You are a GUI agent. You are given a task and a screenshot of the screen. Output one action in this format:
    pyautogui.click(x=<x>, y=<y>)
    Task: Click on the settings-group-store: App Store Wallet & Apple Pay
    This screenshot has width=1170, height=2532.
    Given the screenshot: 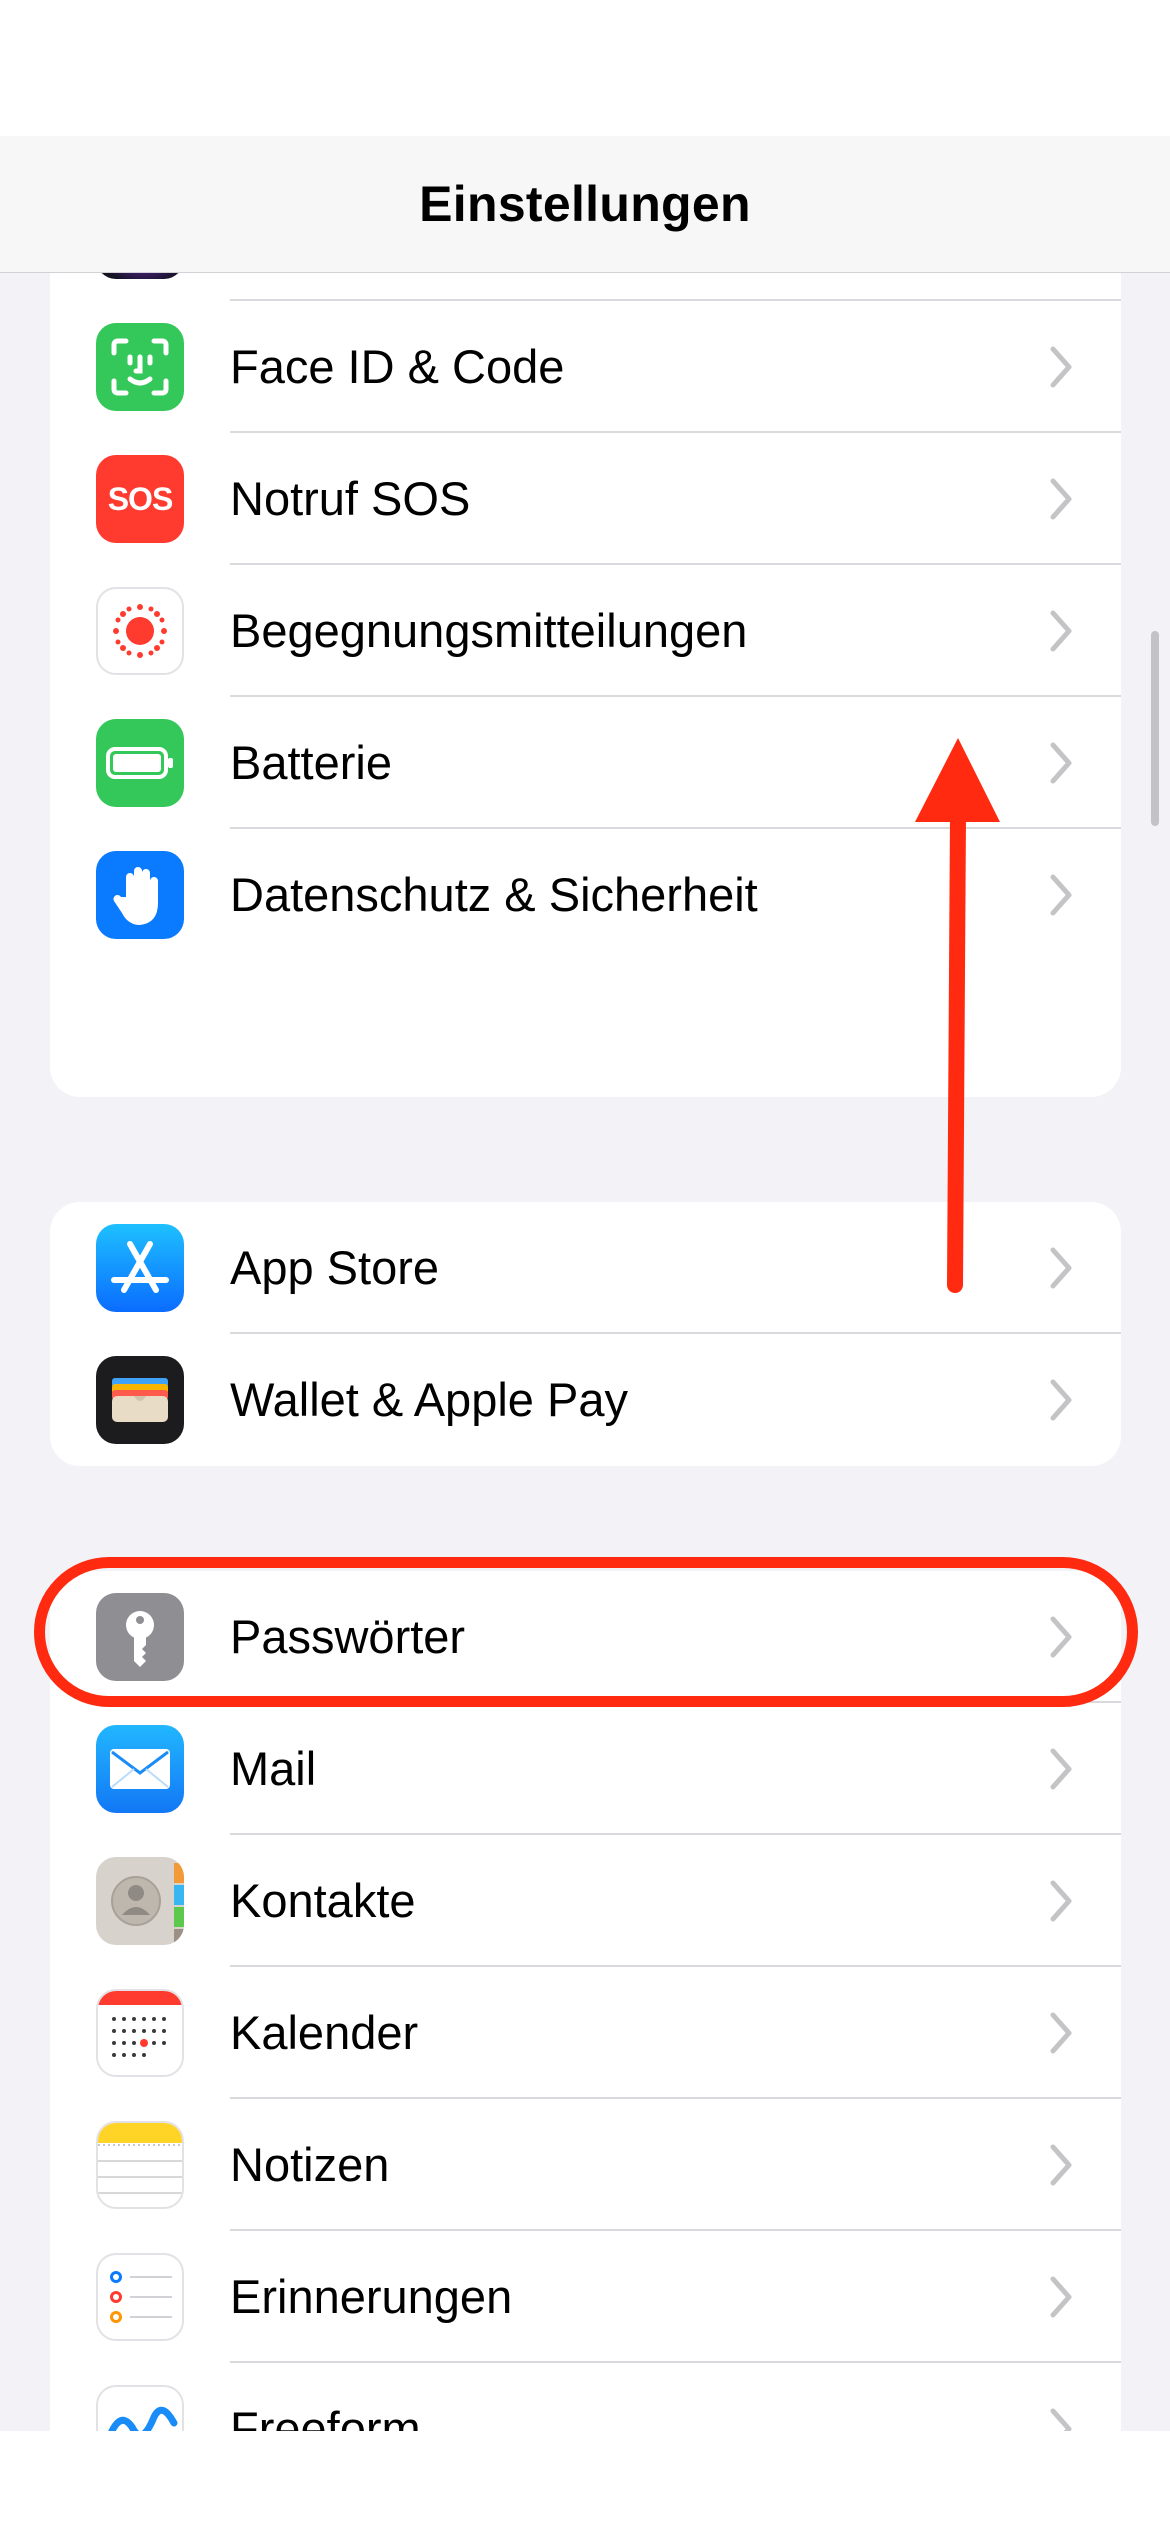 What is the action you would take?
    pyautogui.click(x=585, y=1334)
    